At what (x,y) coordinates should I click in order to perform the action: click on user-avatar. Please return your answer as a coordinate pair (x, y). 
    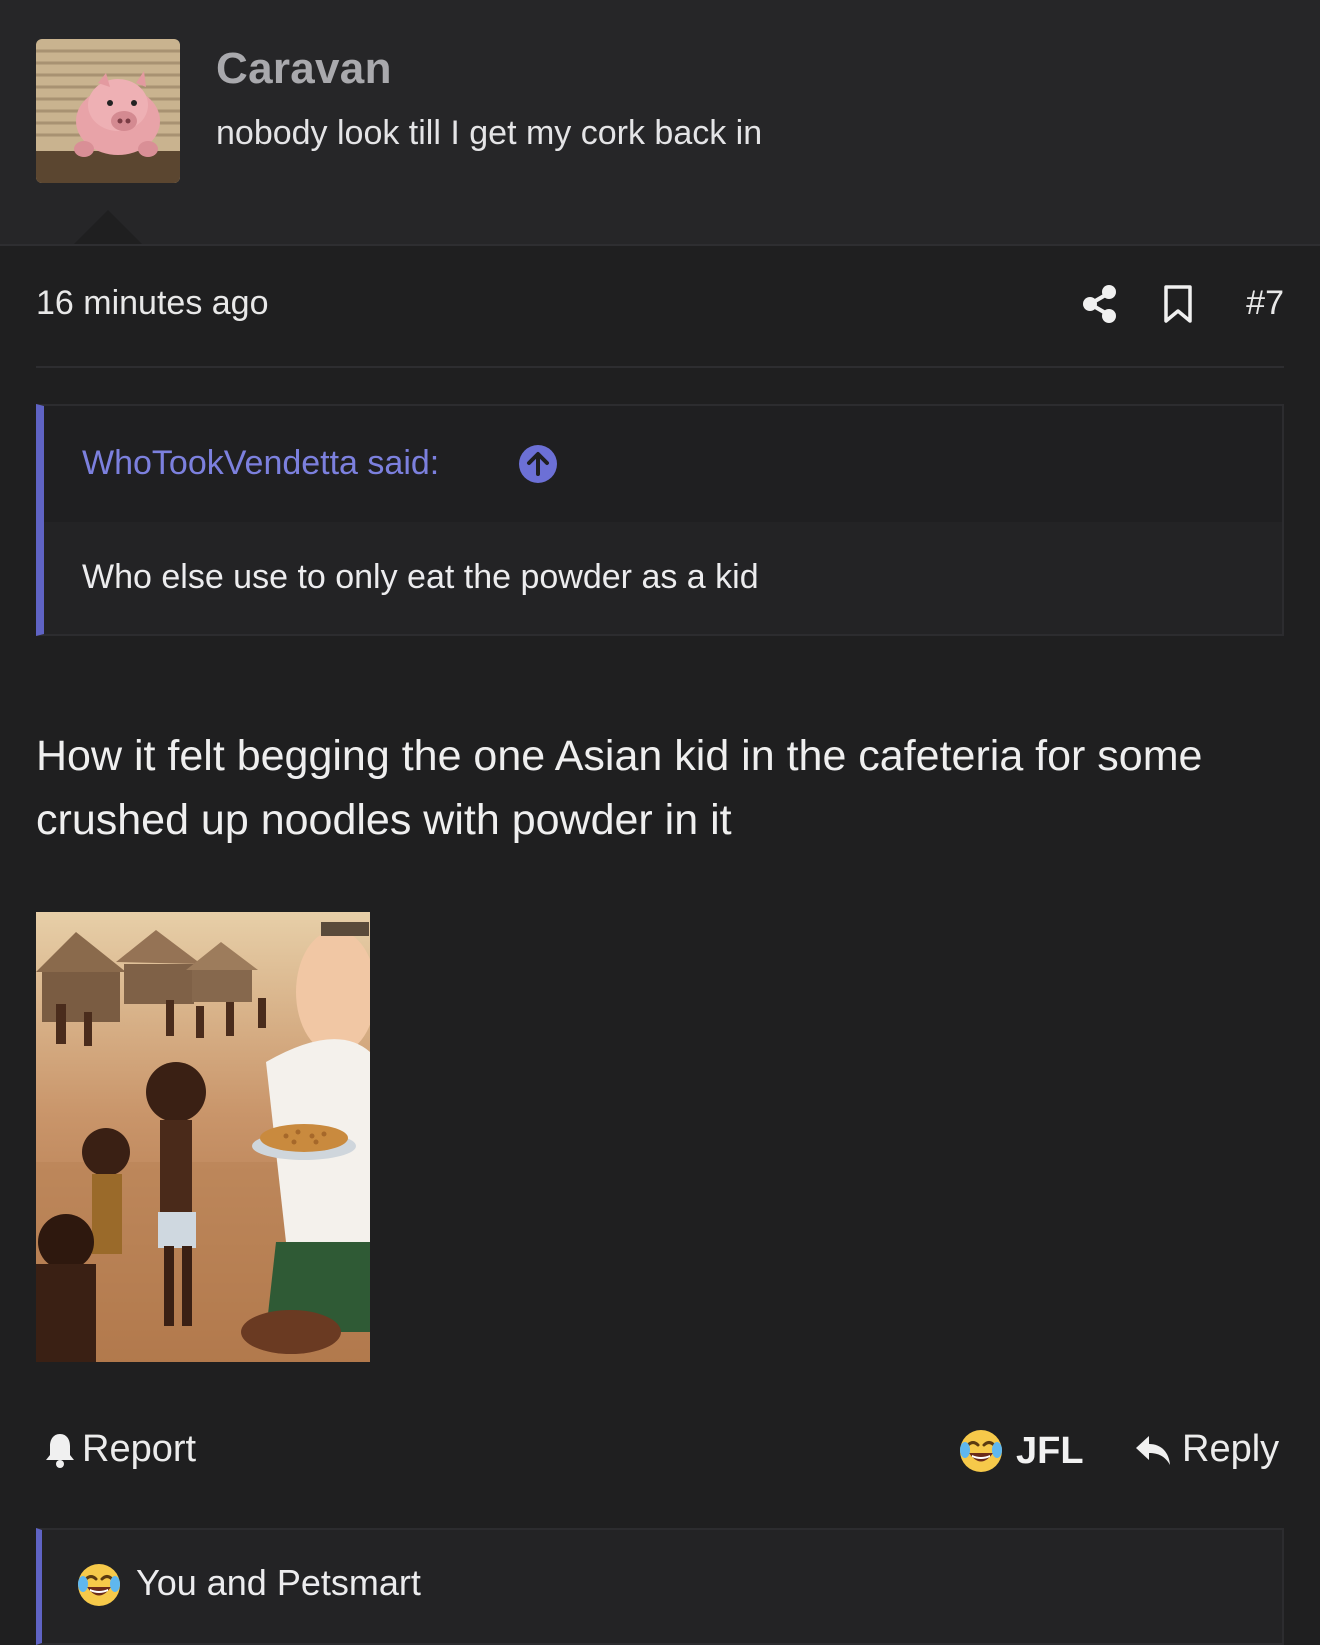
    Looking at the image, I should click on (108, 111).